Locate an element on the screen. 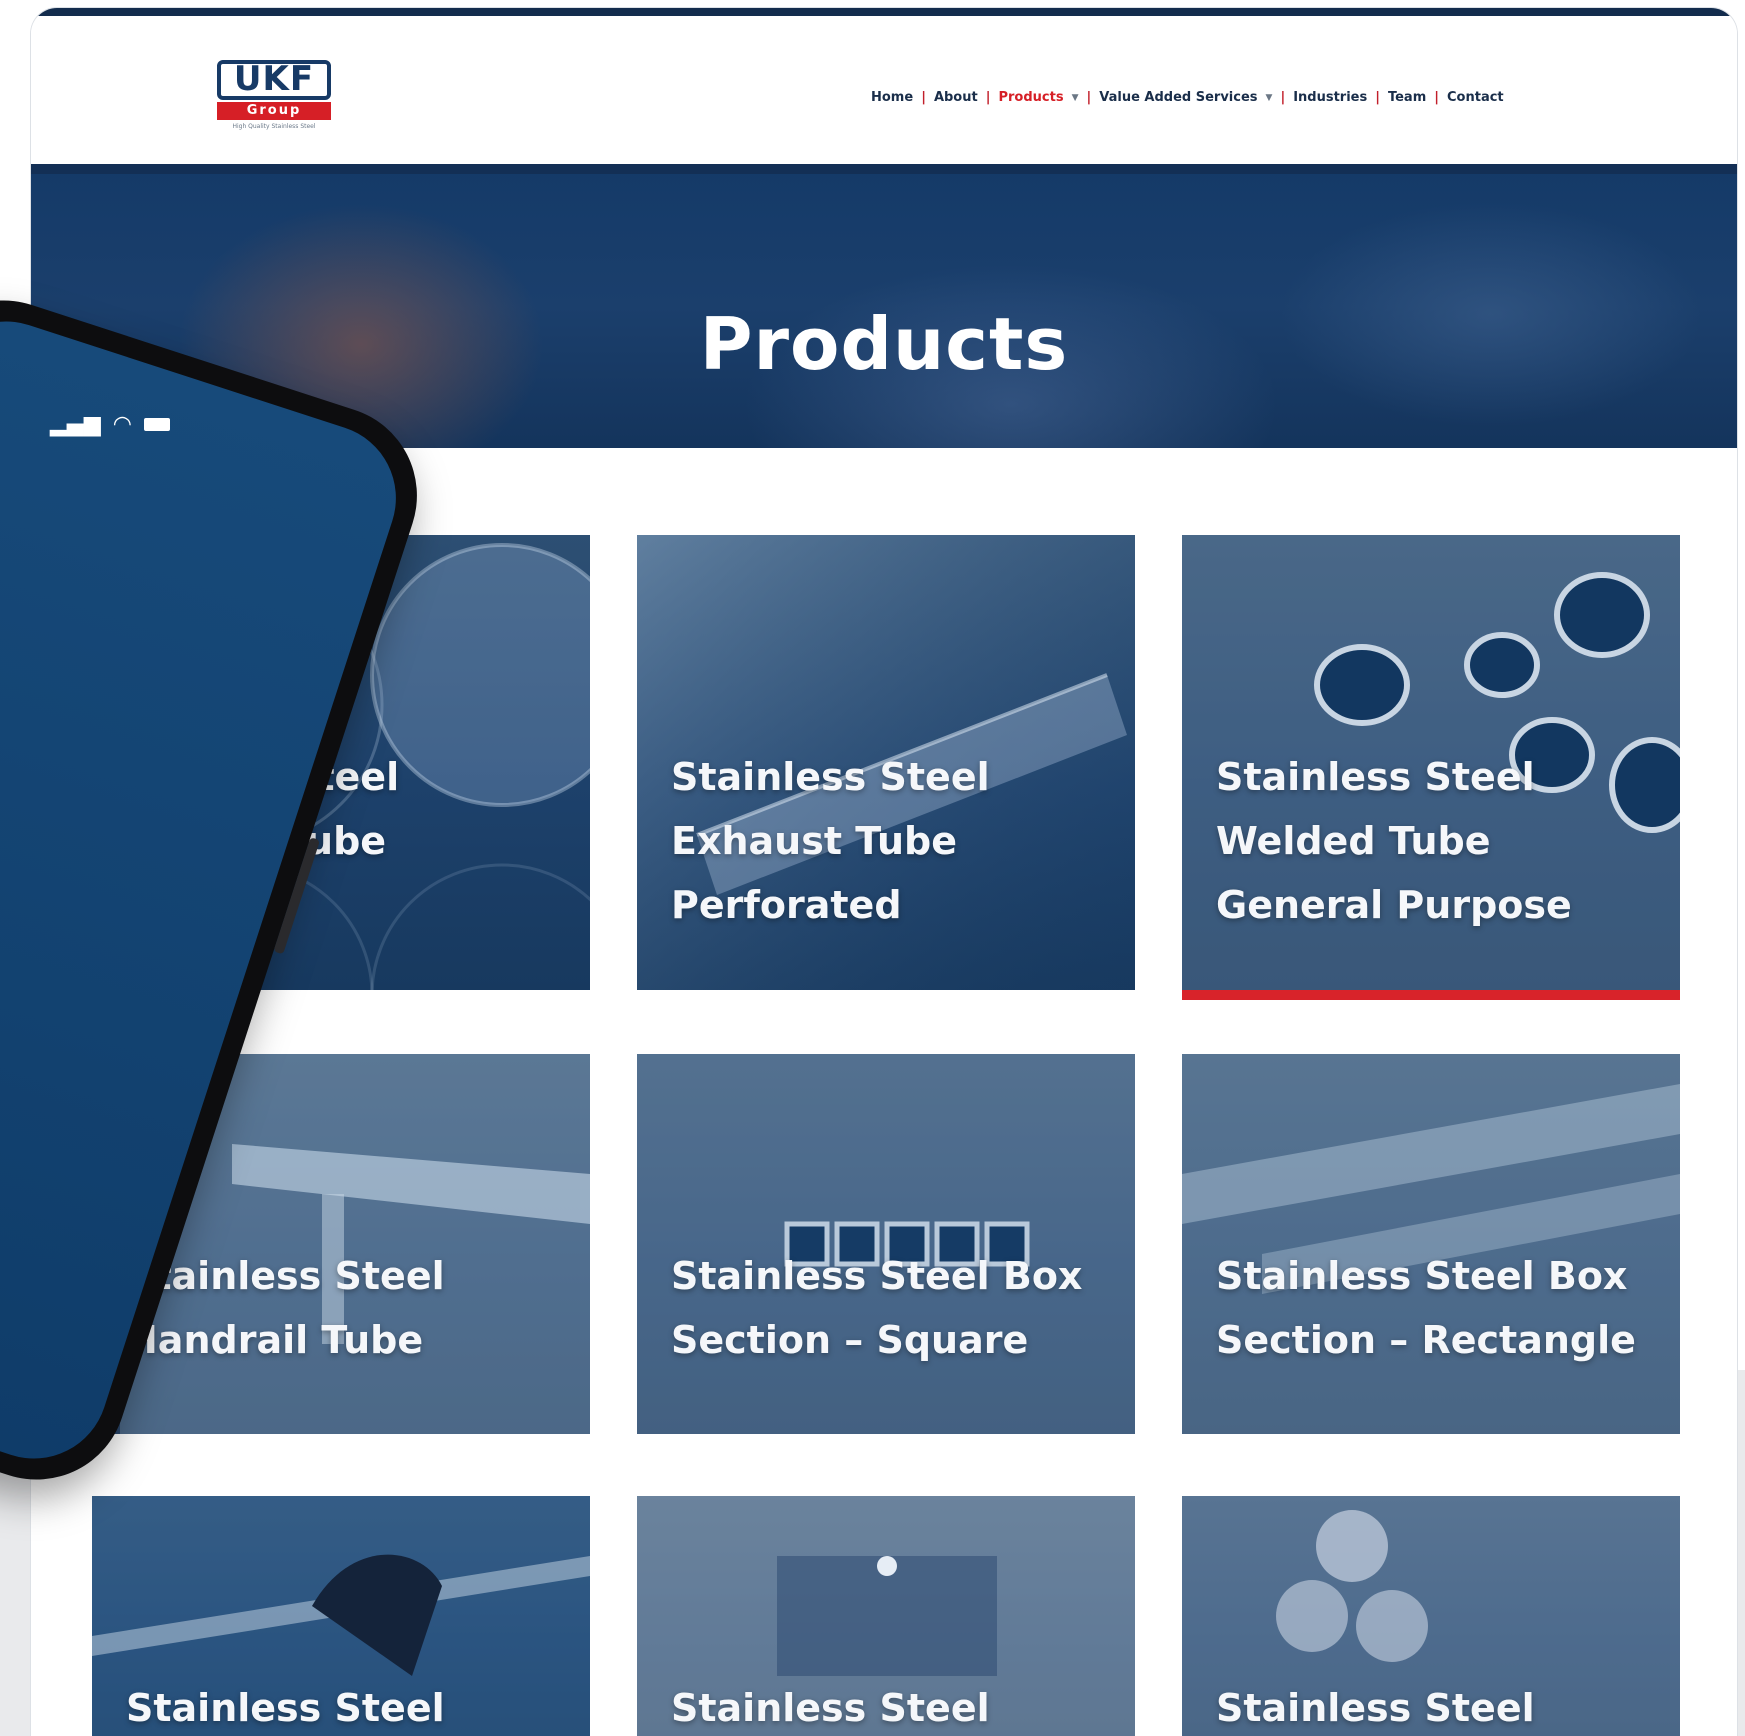 The image size is (1745, 1736). top-border is located at coordinates (884, 12).